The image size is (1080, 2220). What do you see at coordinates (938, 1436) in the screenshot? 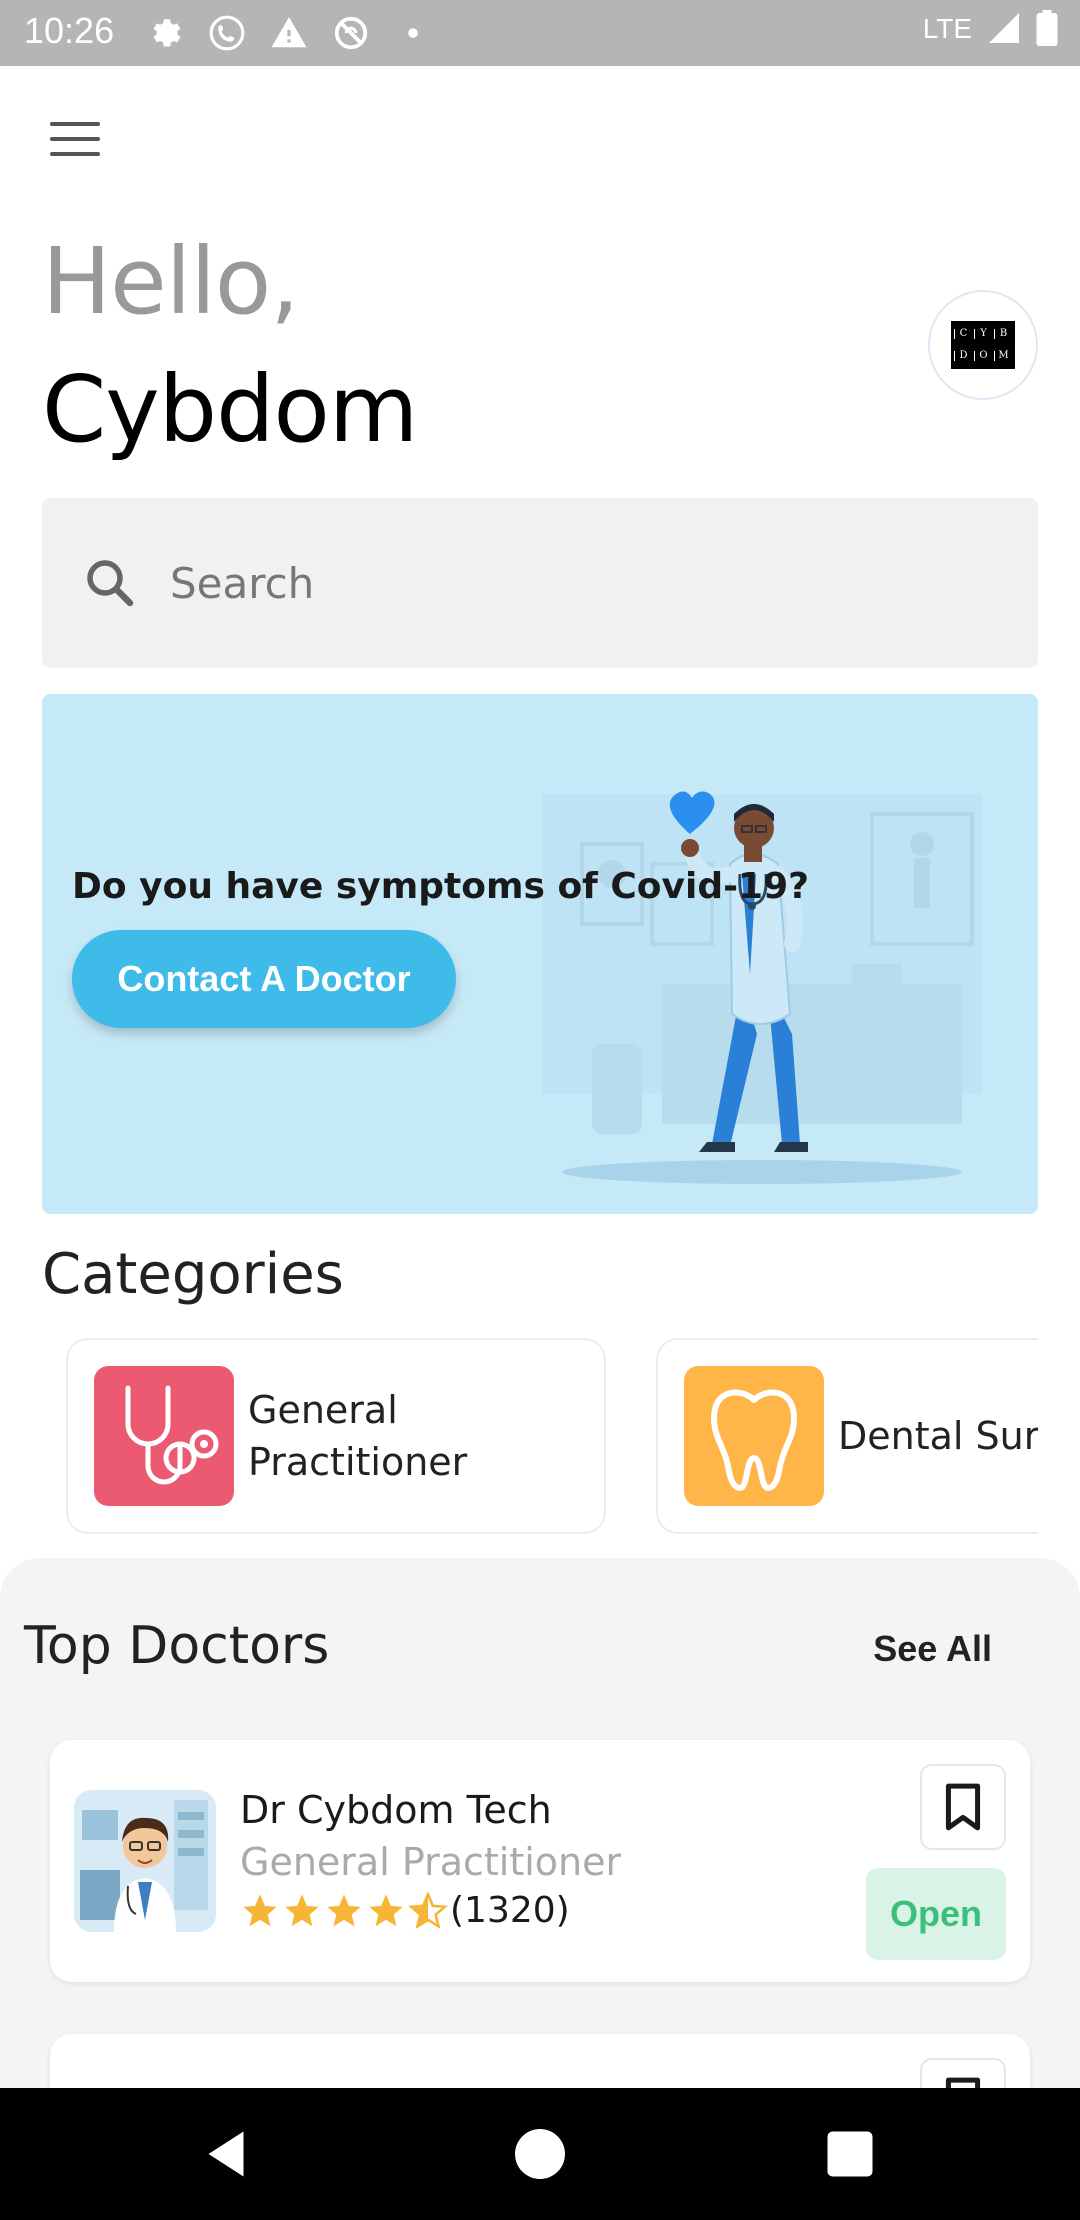
I see `category-label: Dental Surgeon` at bounding box center [938, 1436].